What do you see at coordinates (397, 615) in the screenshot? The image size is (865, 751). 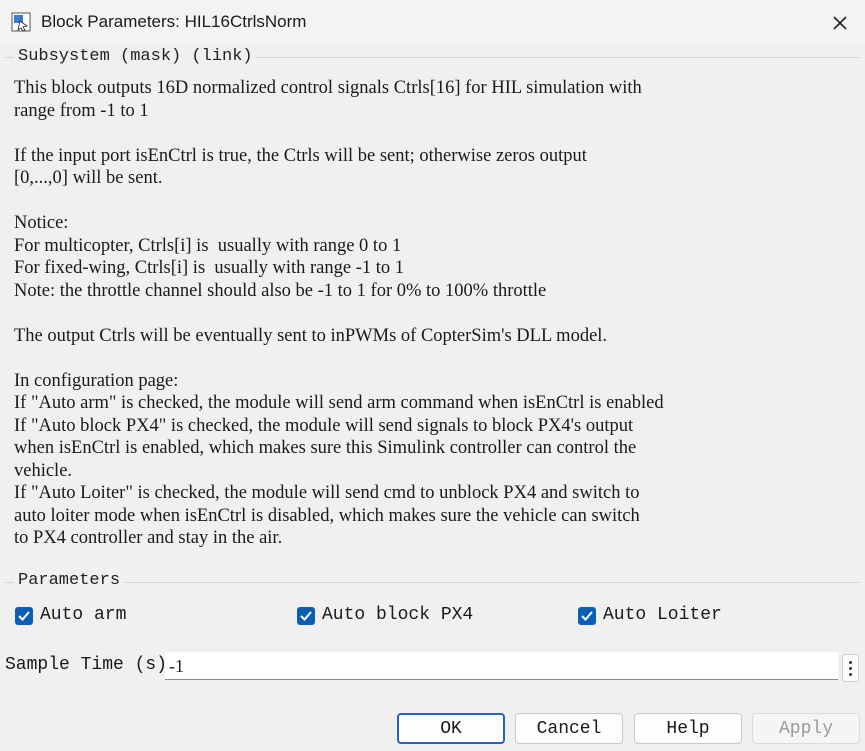 I see `auto-block-px4-label: Auto block PX4` at bounding box center [397, 615].